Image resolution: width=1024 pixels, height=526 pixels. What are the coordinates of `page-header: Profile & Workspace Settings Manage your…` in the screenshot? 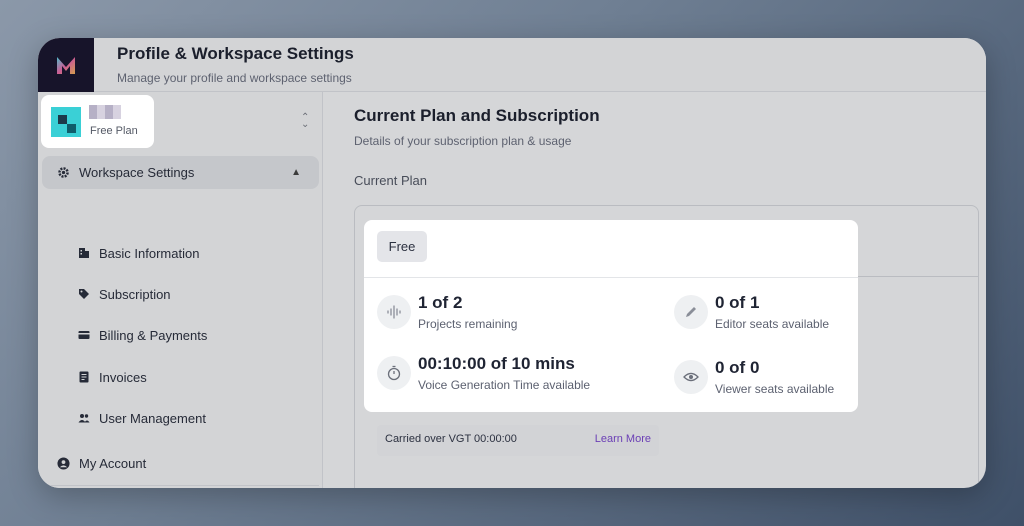 It's located at (512, 65).